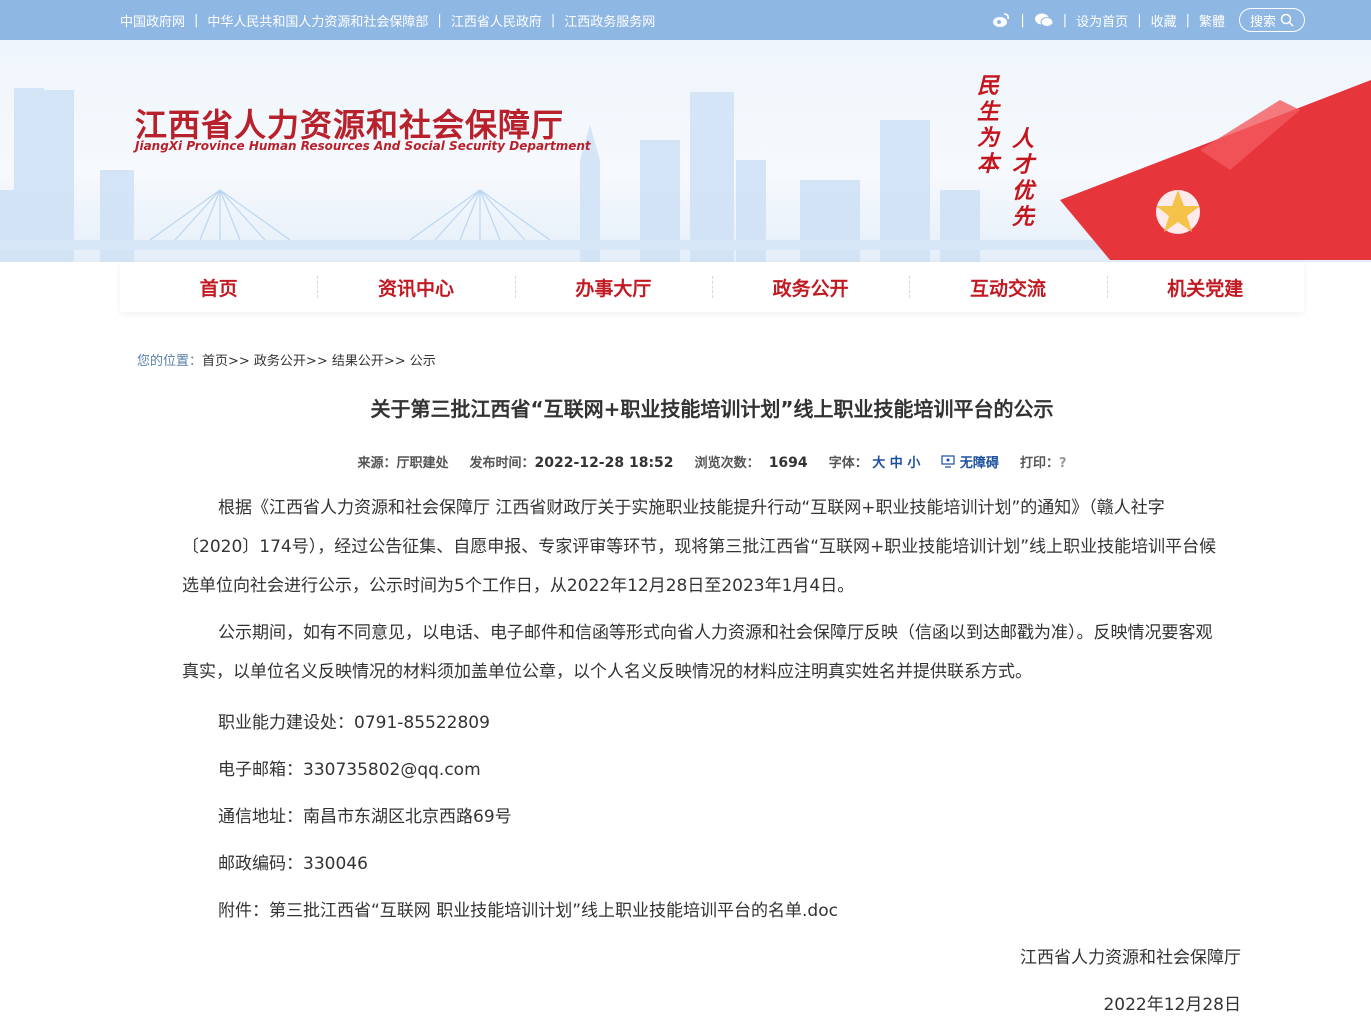  I want to click on breadcrumb: 您的位置：首页>> 政务公开>> 结果公开>> 公示, so click(286, 359).